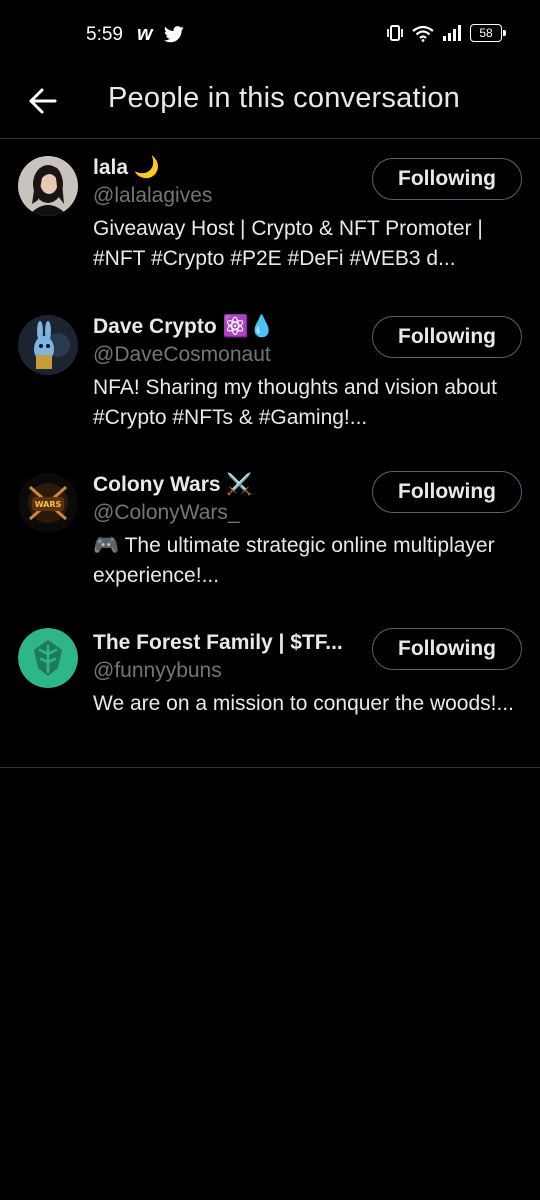 This screenshot has height=1200, width=540. I want to click on page-header: People in this conversation, so click(270, 105).